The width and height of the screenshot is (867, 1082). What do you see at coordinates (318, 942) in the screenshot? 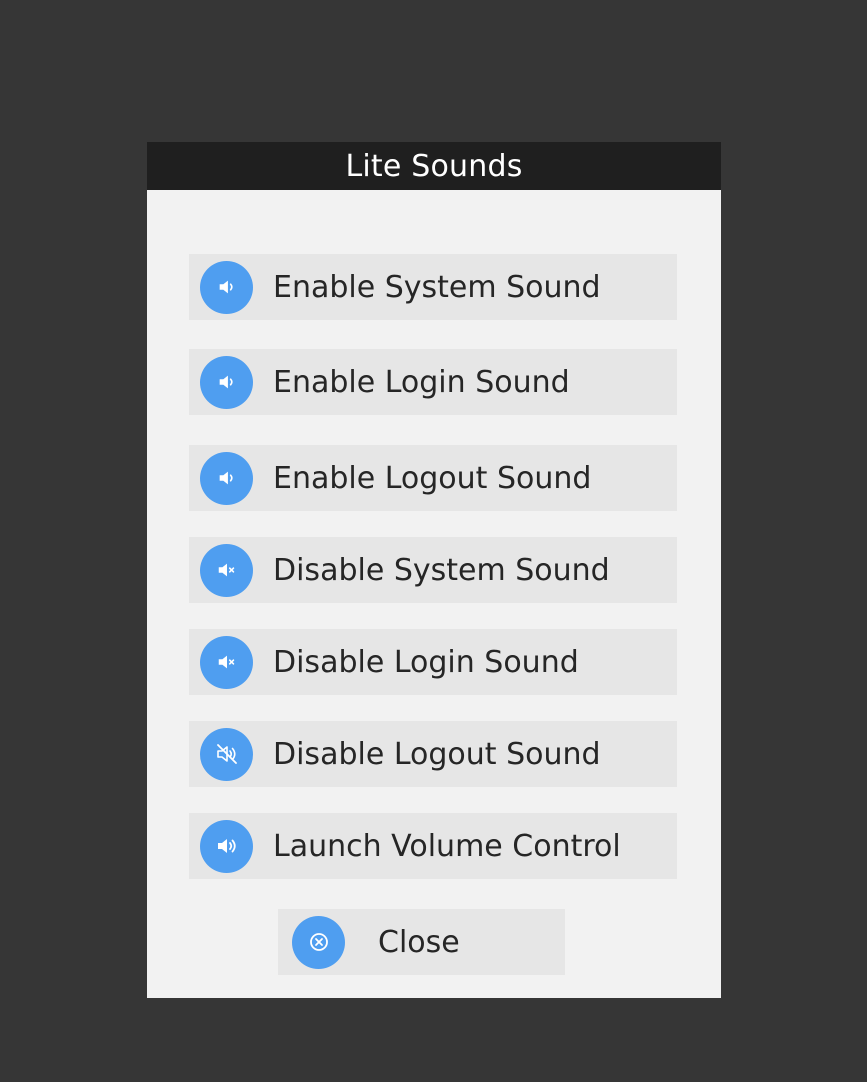
I see `close-circle-icon` at bounding box center [318, 942].